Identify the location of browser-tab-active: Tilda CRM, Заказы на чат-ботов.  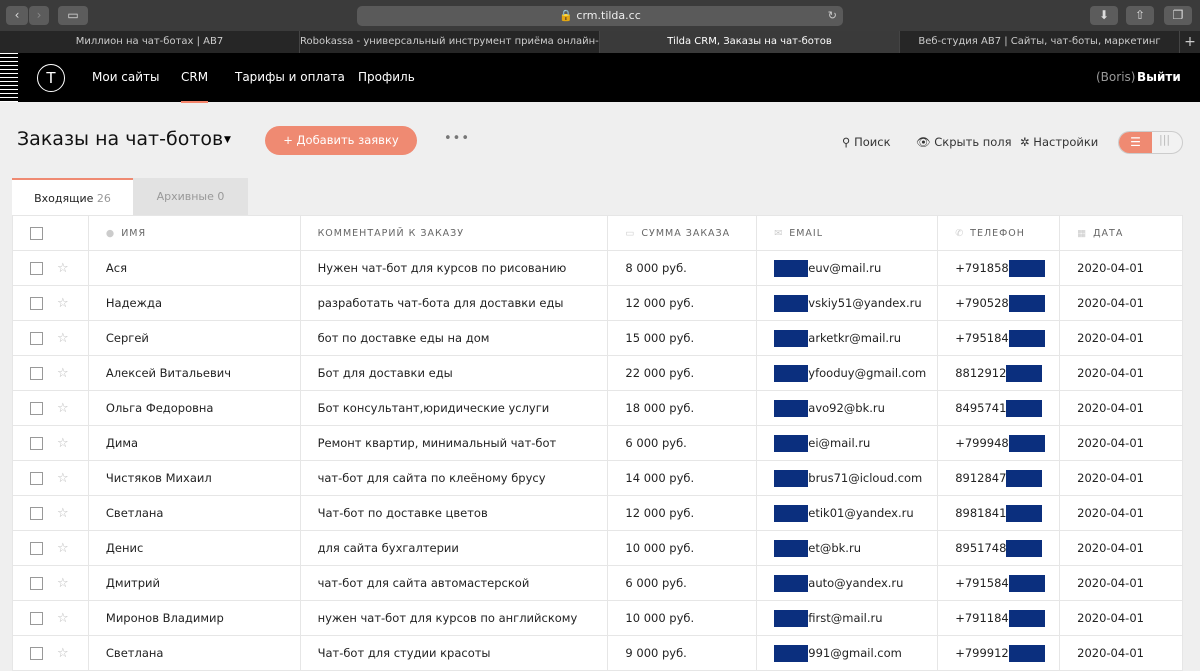
(750, 42).